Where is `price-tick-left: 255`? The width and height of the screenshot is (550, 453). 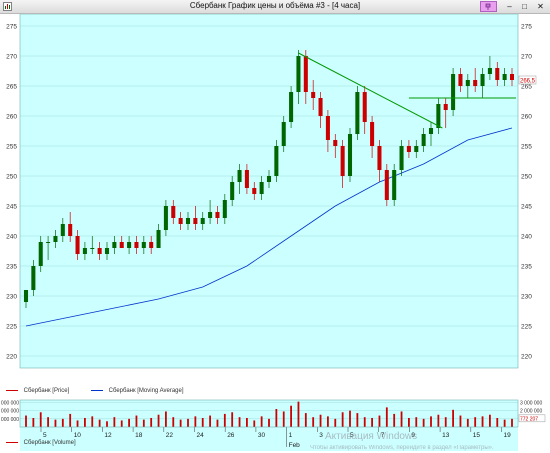 price-tick-left: 255 is located at coordinates (11, 147).